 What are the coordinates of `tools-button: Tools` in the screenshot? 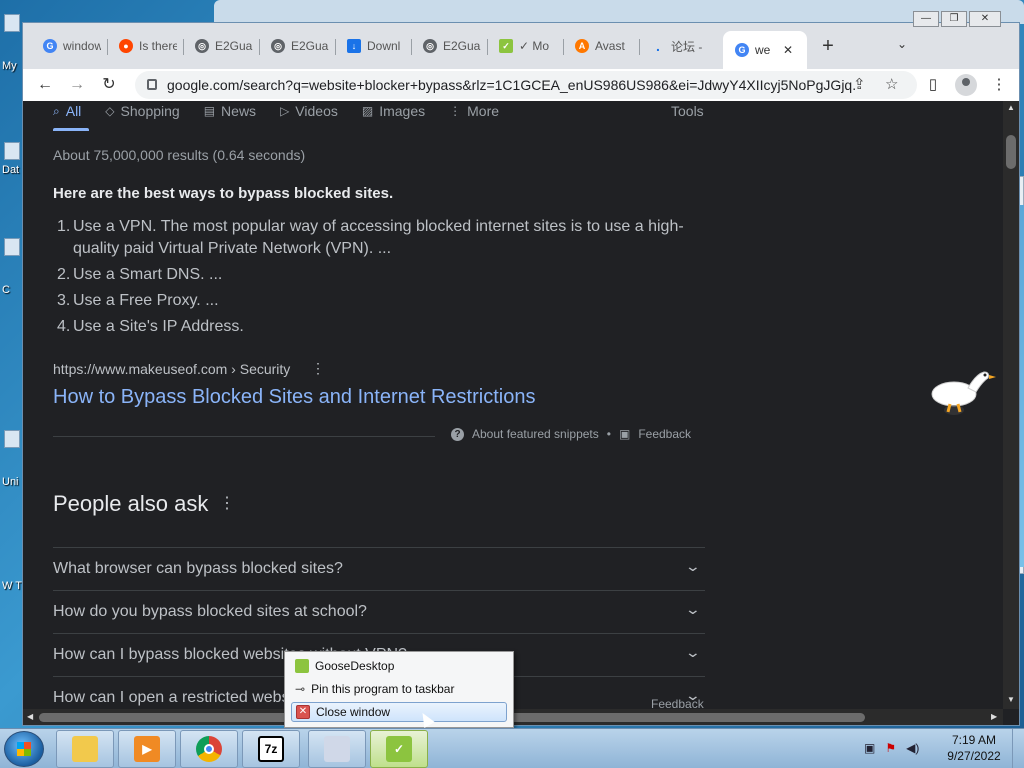 It's located at (687, 111).